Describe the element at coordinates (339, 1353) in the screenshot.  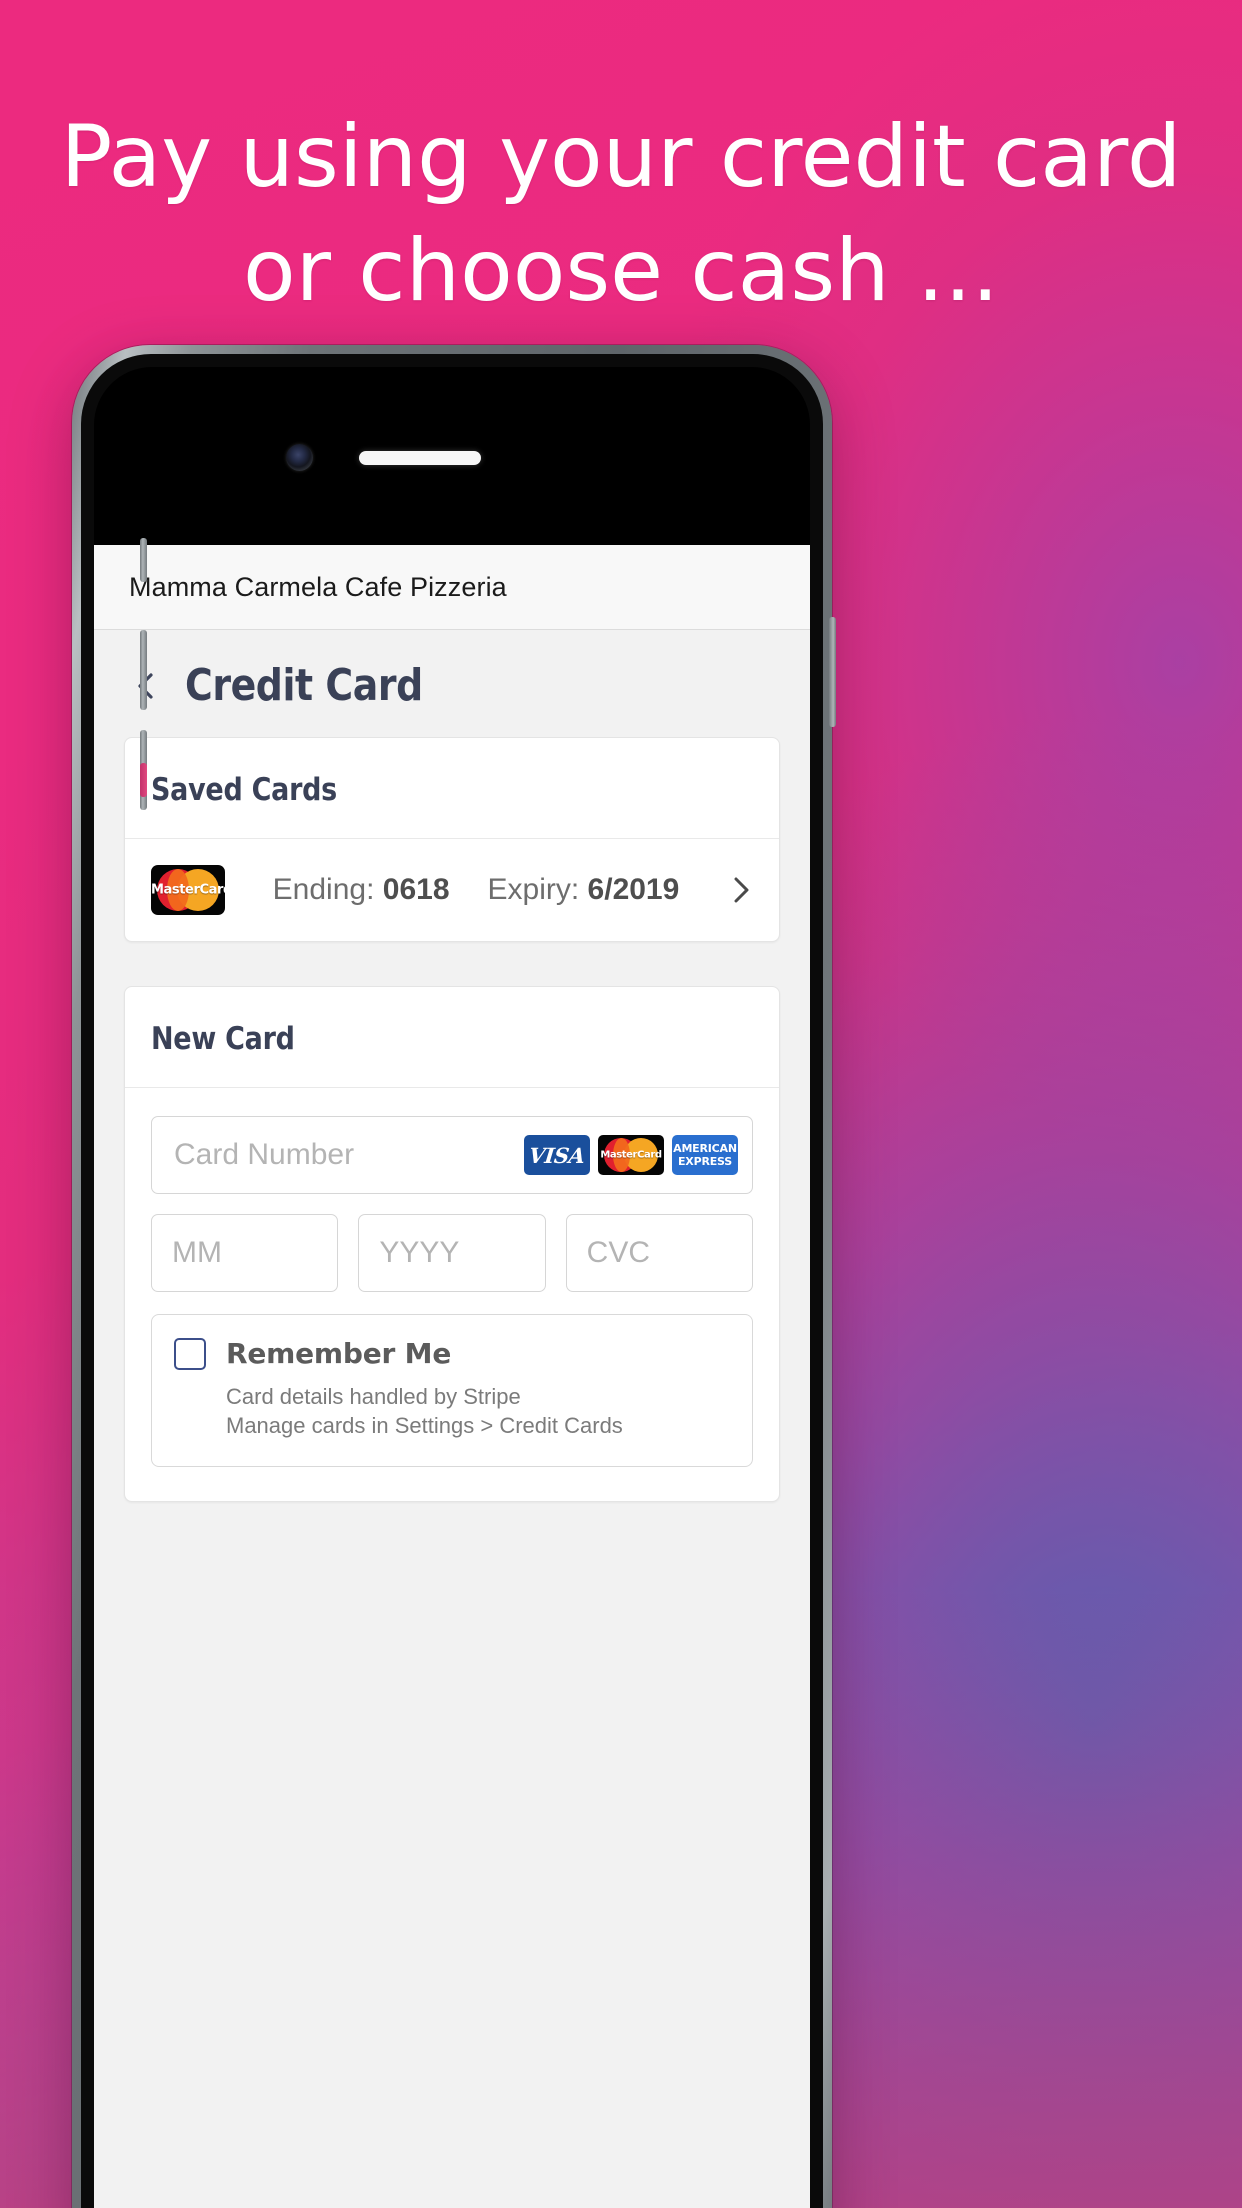
I see `remember-me-label: Remember Me` at that location.